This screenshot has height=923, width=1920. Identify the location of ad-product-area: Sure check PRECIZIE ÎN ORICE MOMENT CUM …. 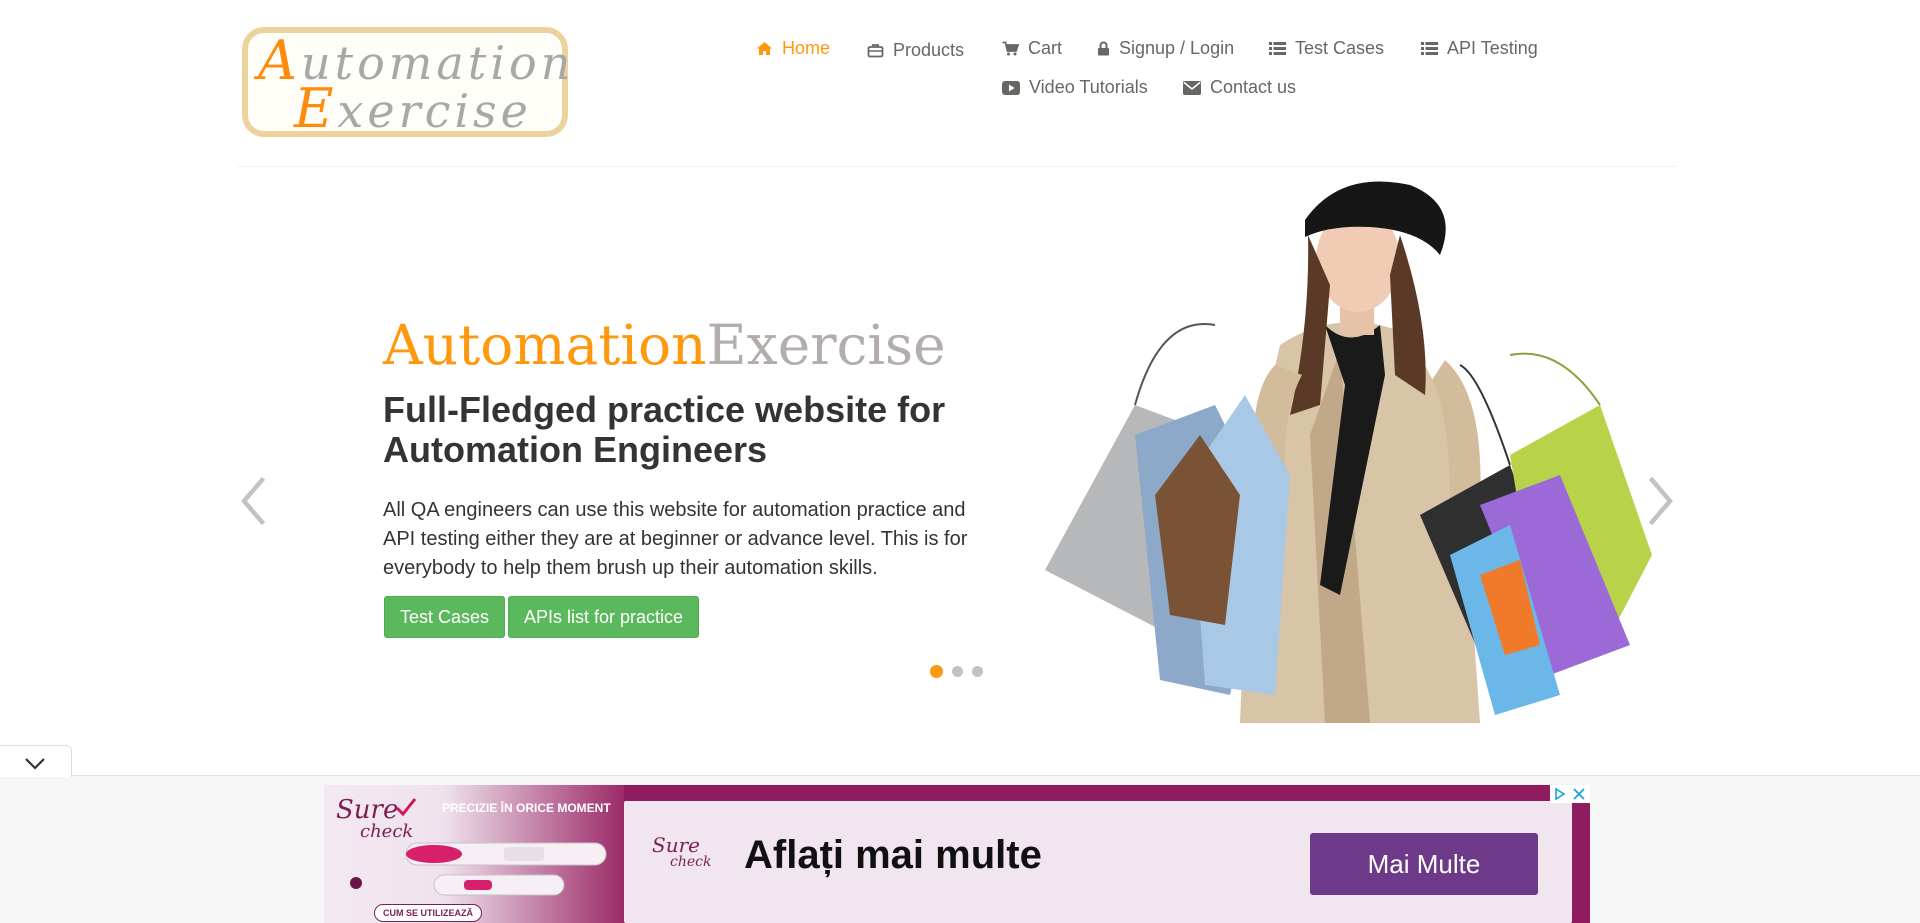
(474, 854).